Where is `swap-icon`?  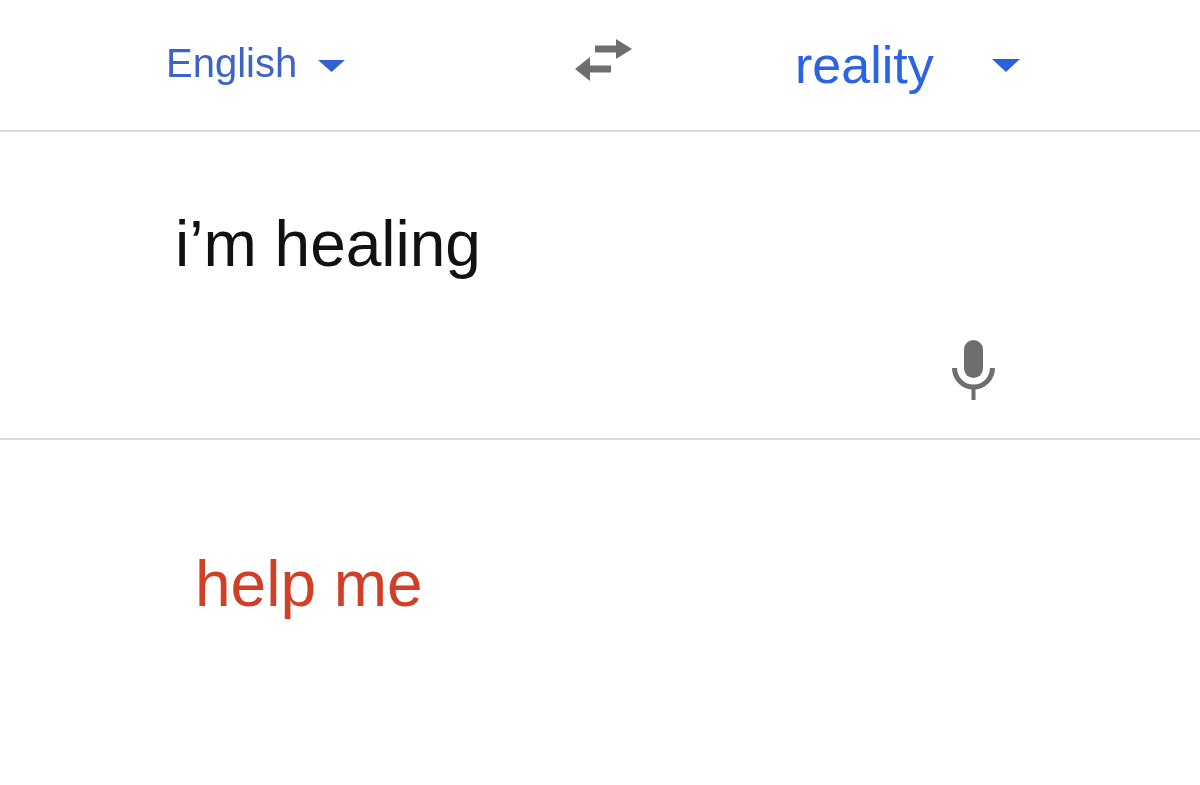
swap-icon is located at coordinates (604, 60).